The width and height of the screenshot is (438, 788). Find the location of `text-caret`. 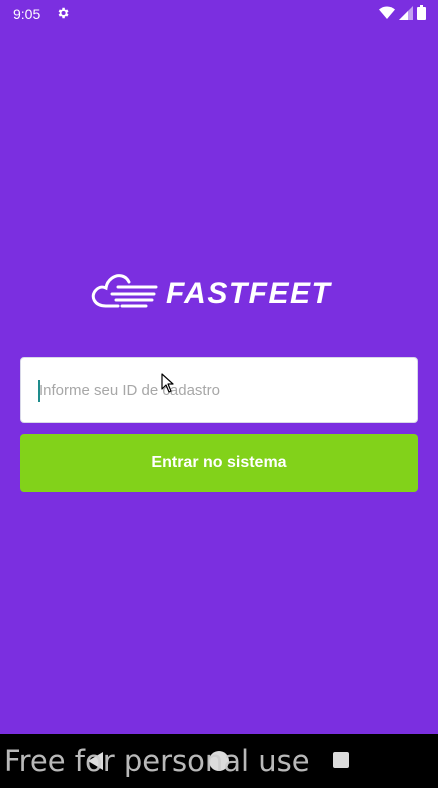

text-caret is located at coordinates (39, 391).